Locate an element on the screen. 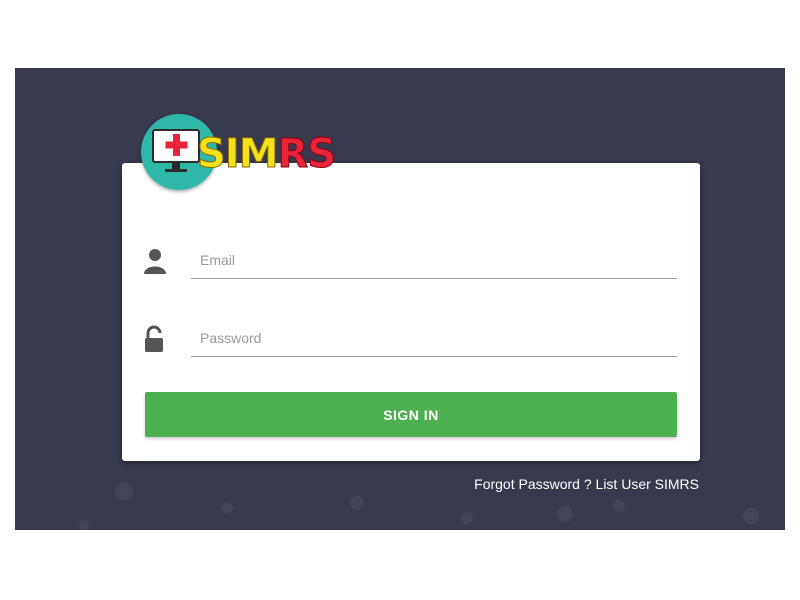  email-row is located at coordinates (411, 256).